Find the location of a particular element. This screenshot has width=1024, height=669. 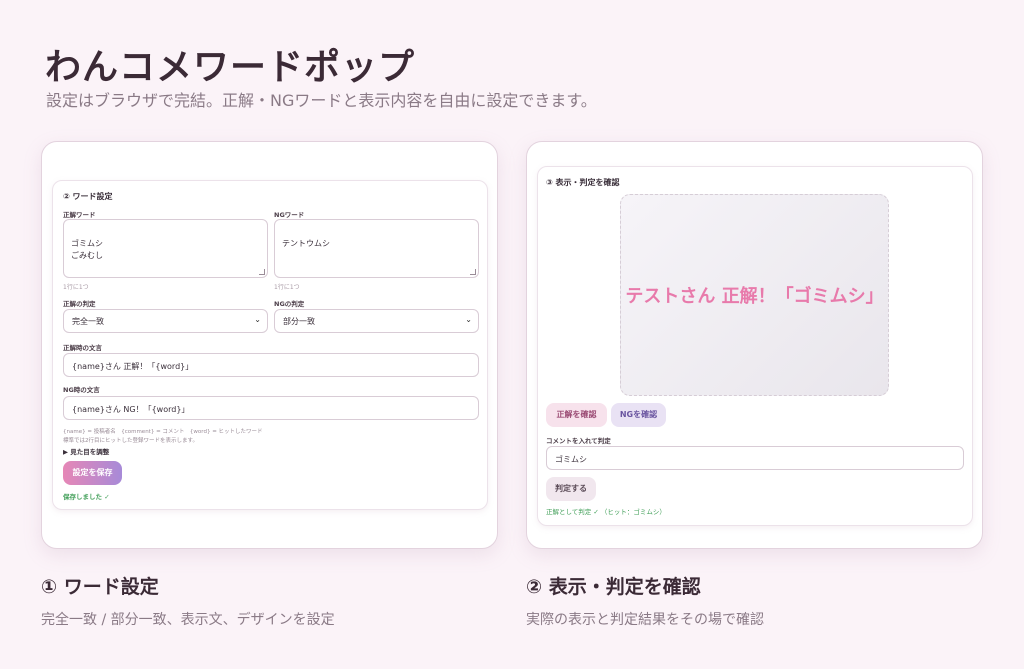

preview-area: テストさん 正解！「ゴミムシ」 is located at coordinates (754, 295).